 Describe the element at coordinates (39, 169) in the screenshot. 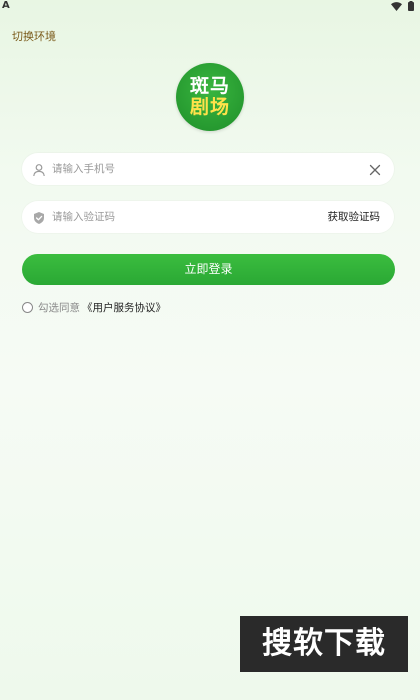

I see `user-icon` at that location.